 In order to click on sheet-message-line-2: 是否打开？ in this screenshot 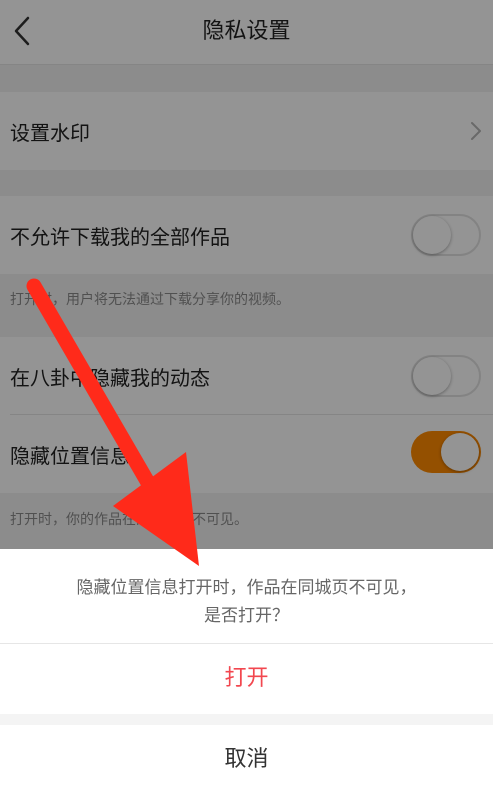, I will do `click(246, 616)`.